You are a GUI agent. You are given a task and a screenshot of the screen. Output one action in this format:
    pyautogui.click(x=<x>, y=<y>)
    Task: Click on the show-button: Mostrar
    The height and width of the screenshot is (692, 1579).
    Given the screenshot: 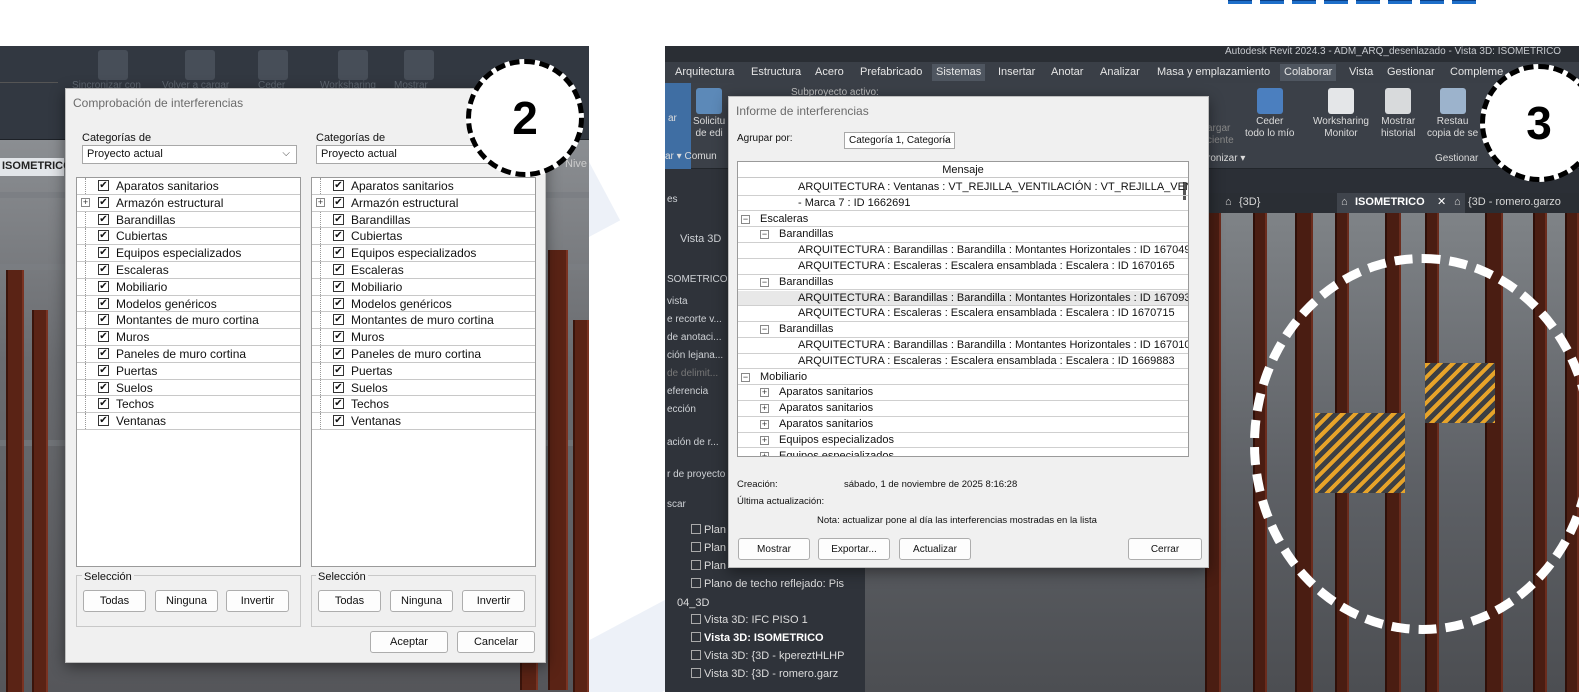 What is the action you would take?
    pyautogui.click(x=774, y=549)
    